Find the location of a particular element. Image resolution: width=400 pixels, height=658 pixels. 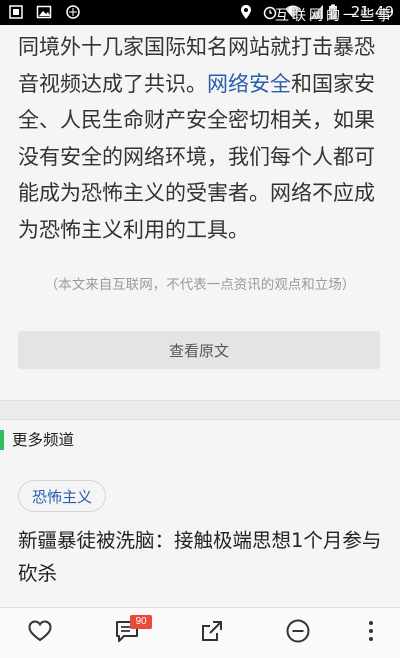

notification-square-icon is located at coordinates (16, 14).